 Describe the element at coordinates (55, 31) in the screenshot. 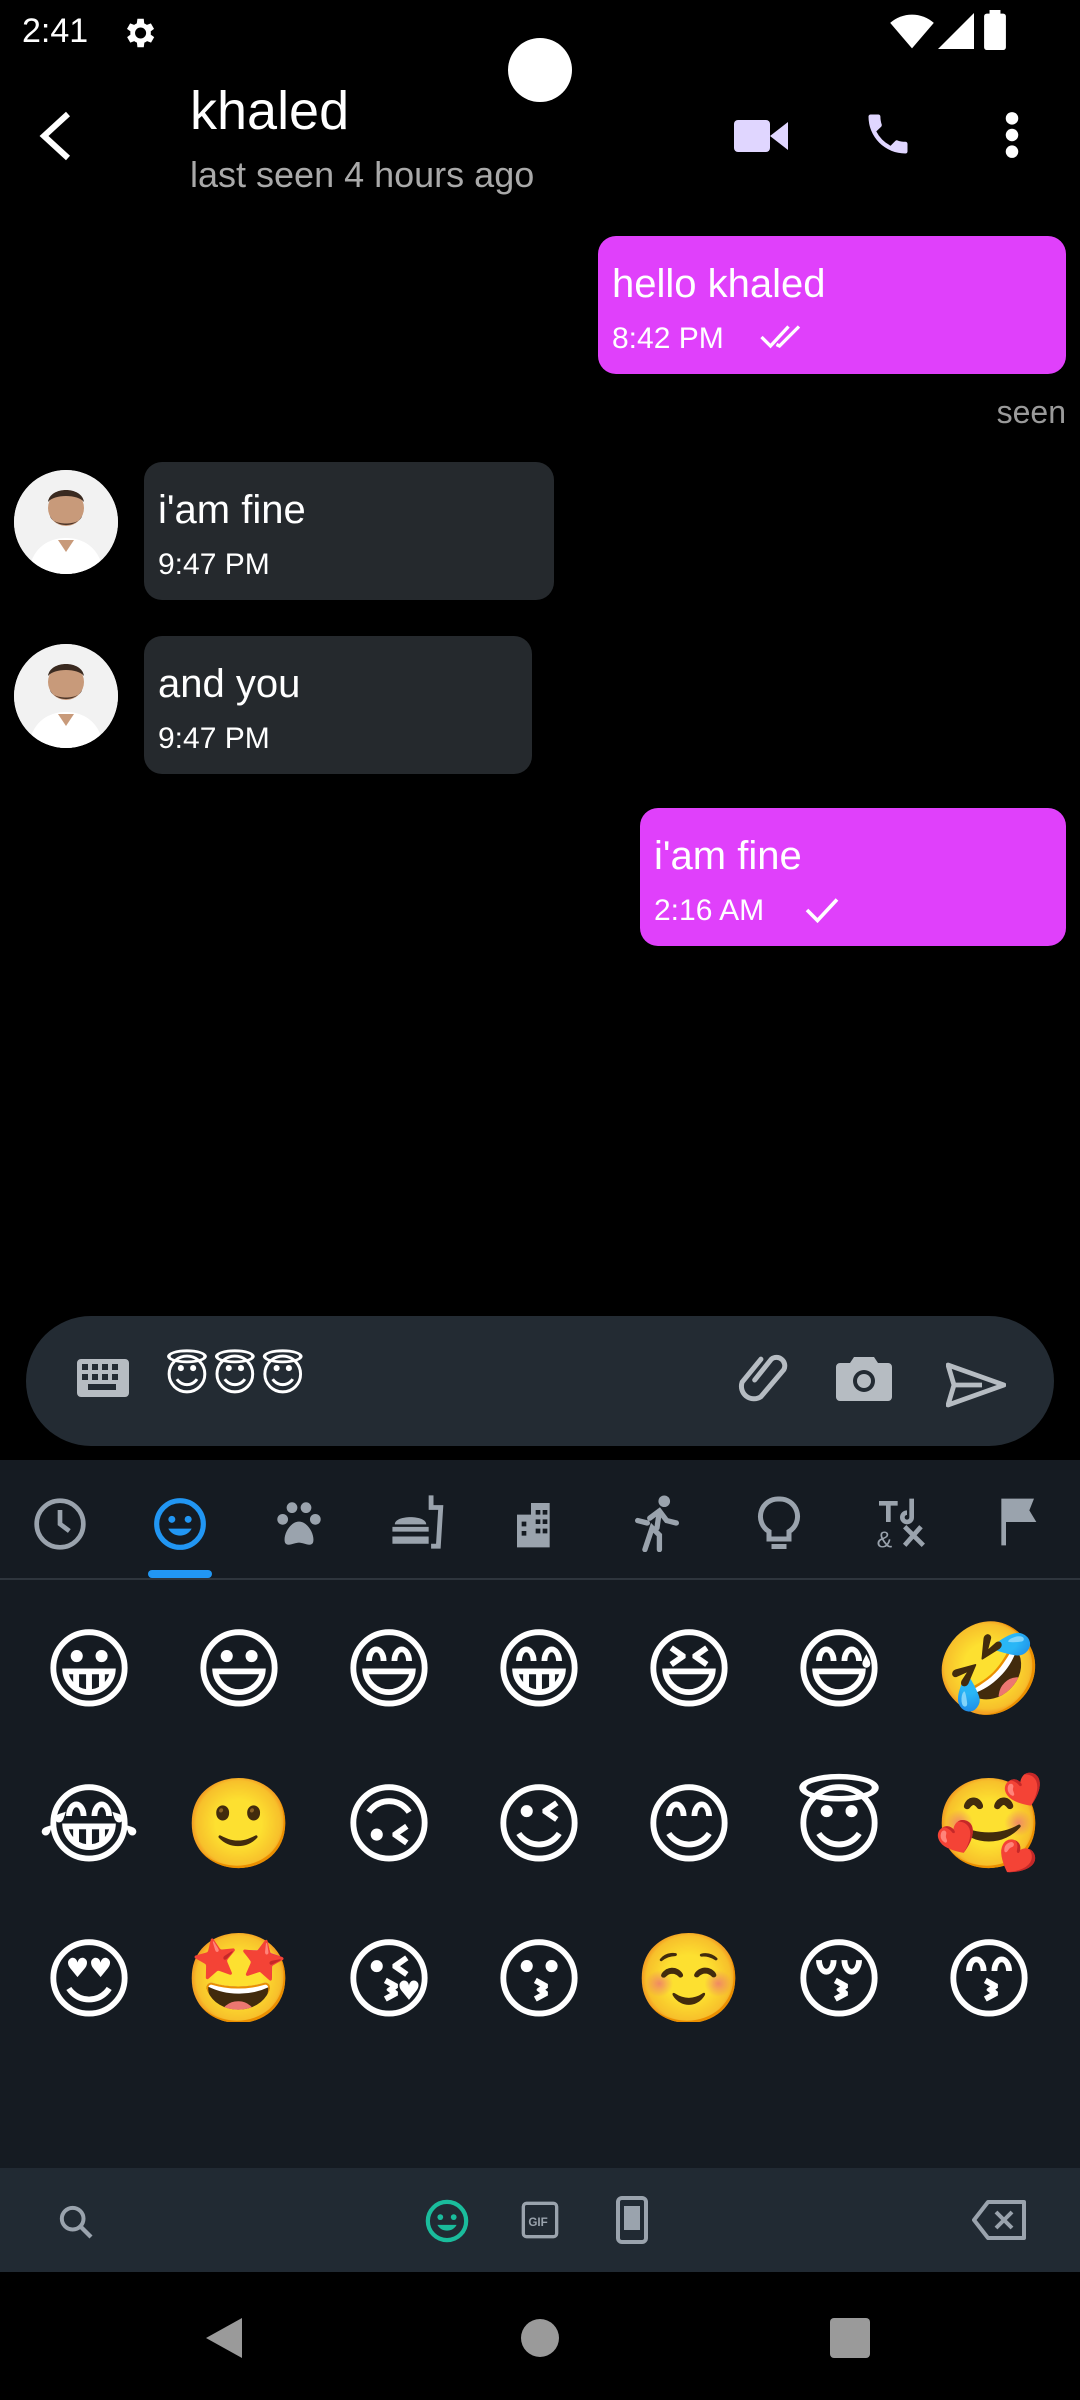

I see `status-time: 2:41` at that location.